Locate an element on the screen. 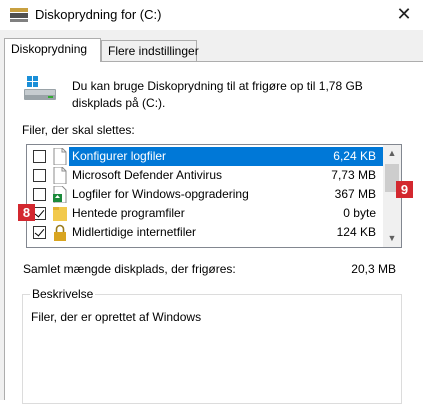 This screenshot has width=423, height=404. file-size: 124 KB is located at coordinates (356, 232).